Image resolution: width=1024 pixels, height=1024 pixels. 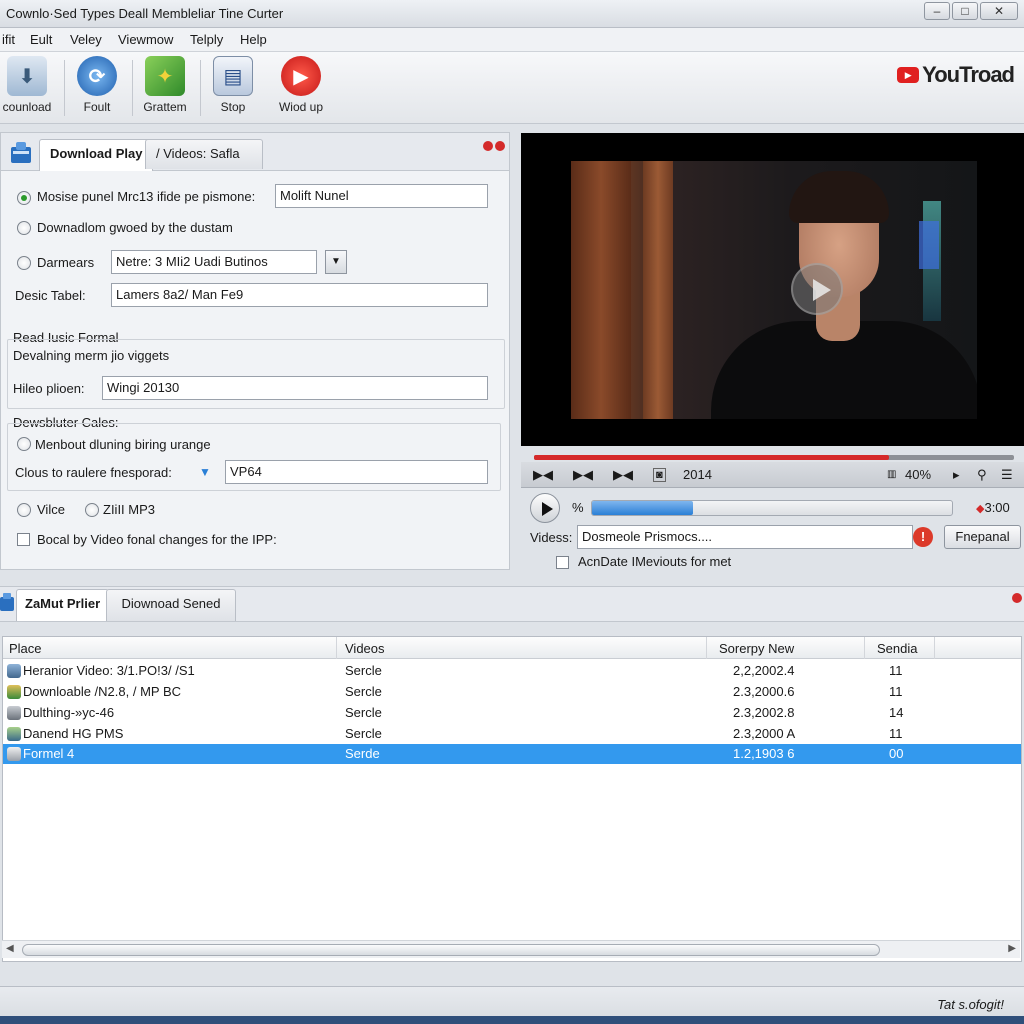 What do you see at coordinates (8, 39) in the screenshot?
I see `menu-item-file: ifit` at bounding box center [8, 39].